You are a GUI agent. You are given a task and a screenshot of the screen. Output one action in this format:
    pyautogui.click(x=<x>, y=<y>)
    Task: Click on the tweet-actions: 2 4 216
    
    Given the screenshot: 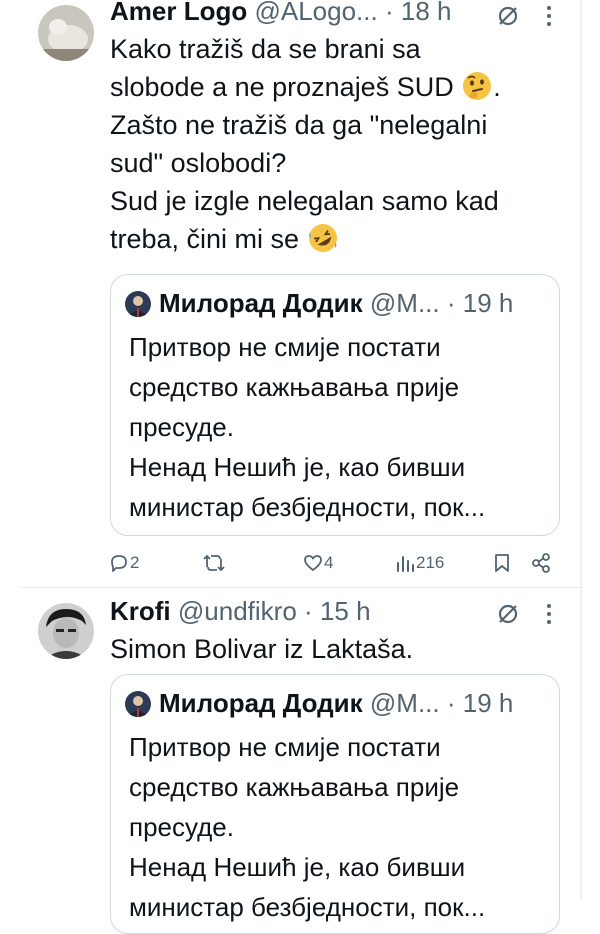 What is the action you would take?
    pyautogui.click(x=343, y=563)
    